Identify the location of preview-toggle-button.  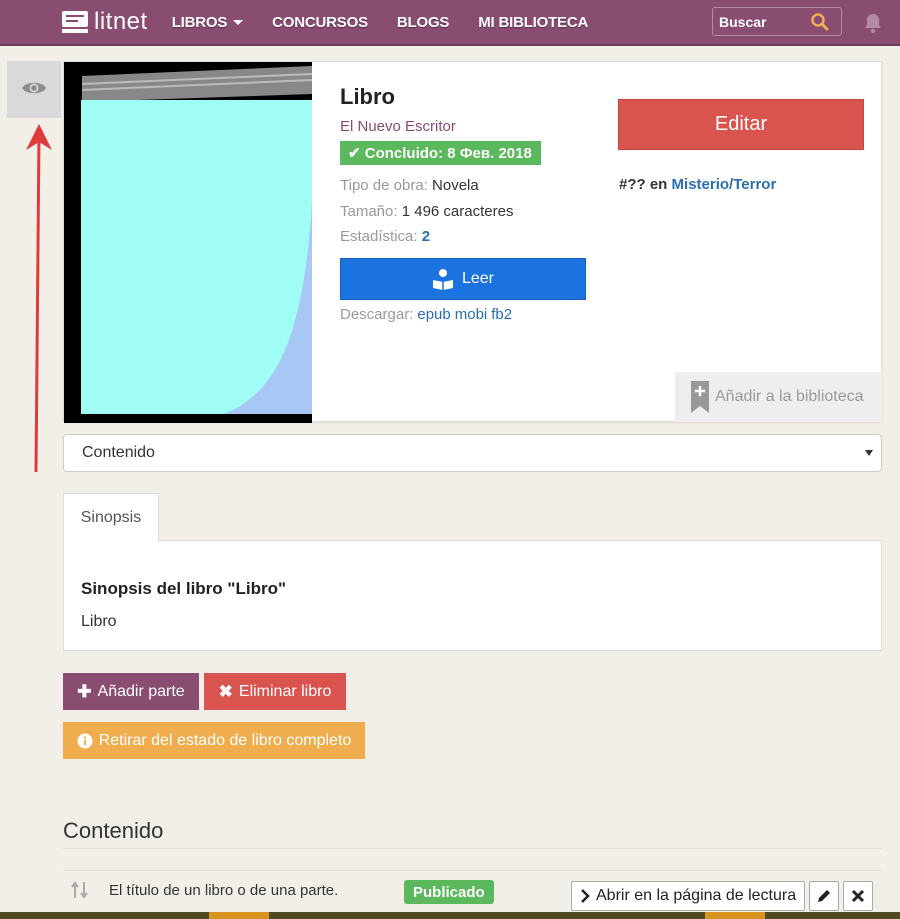
(34, 89).